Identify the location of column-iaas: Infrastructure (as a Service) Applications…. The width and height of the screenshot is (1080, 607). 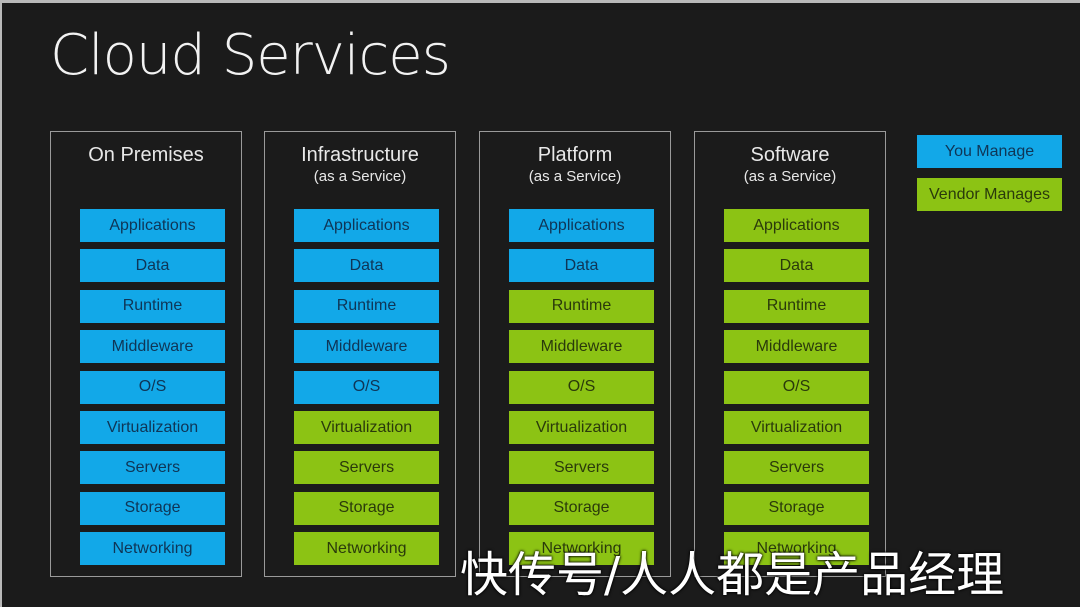
(360, 354).